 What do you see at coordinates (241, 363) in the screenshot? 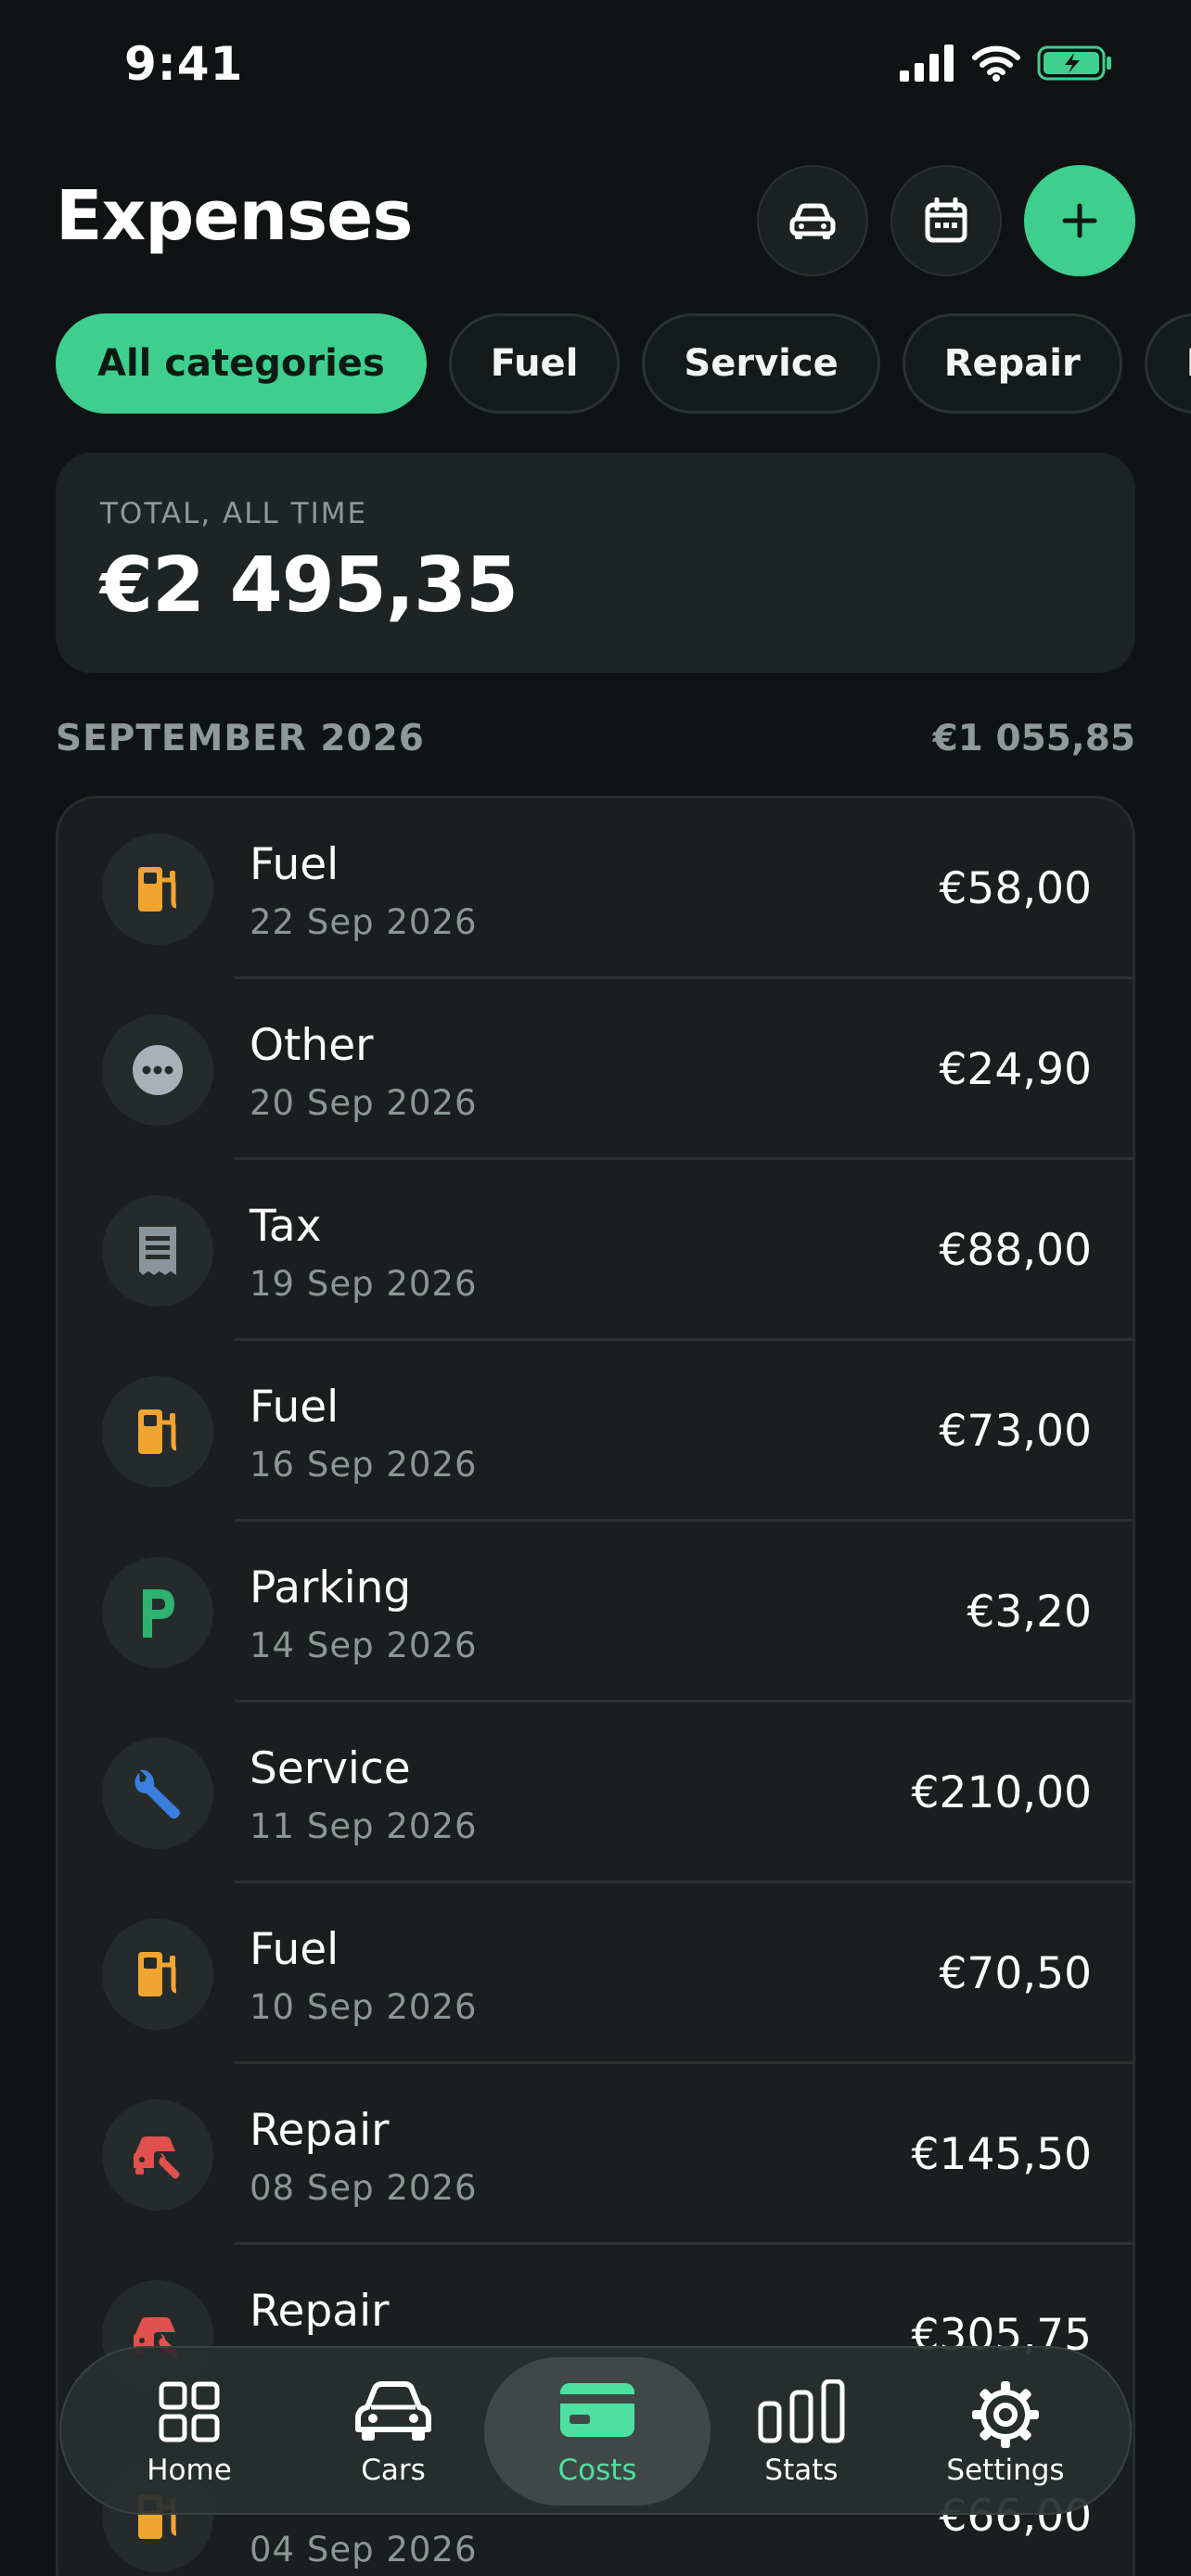
I see `chip-all-categories: All categories` at bounding box center [241, 363].